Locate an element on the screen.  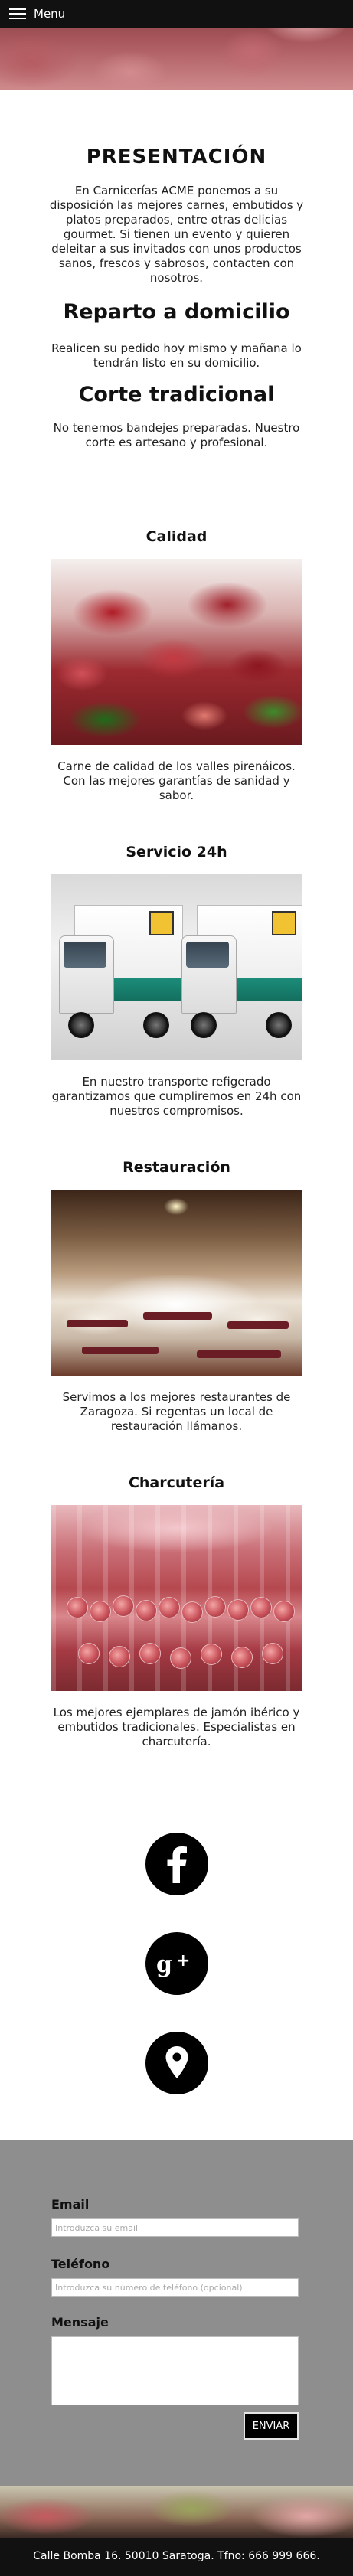
map-location-link is located at coordinates (176, 2063).